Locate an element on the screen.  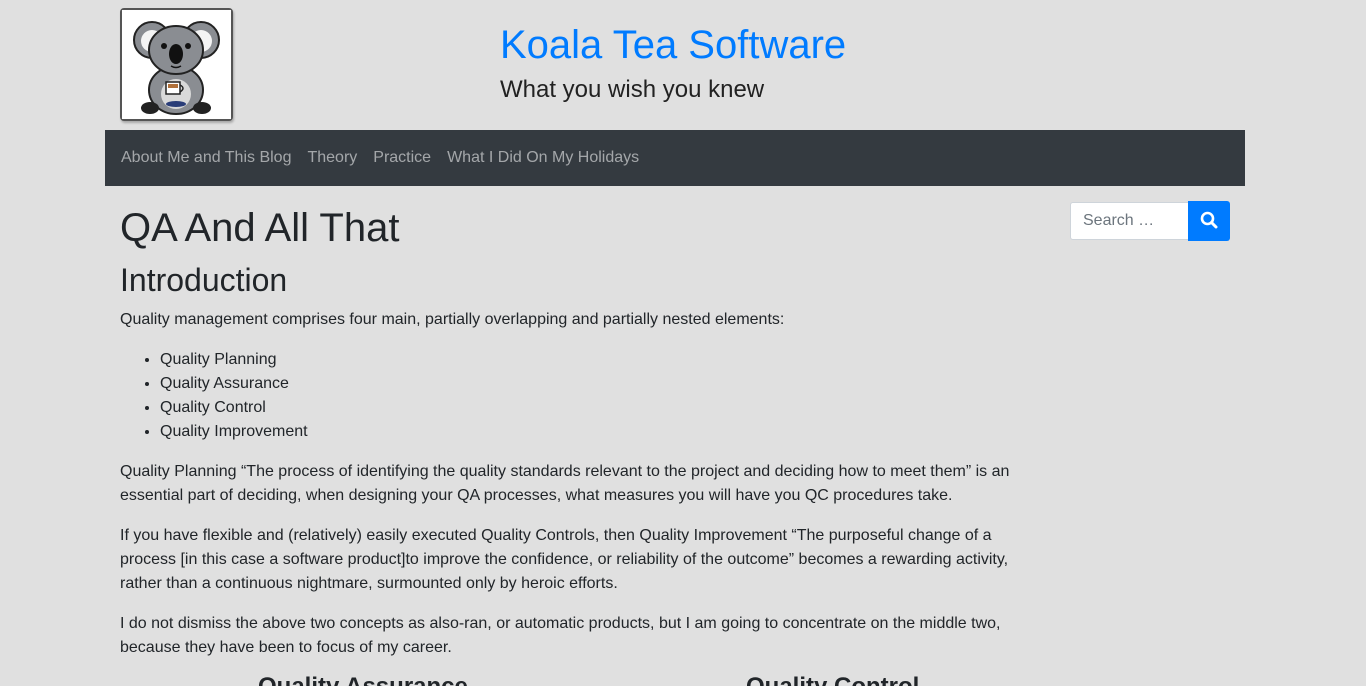
site-tagline: What you wish you knew is located at coordinates (632, 89).